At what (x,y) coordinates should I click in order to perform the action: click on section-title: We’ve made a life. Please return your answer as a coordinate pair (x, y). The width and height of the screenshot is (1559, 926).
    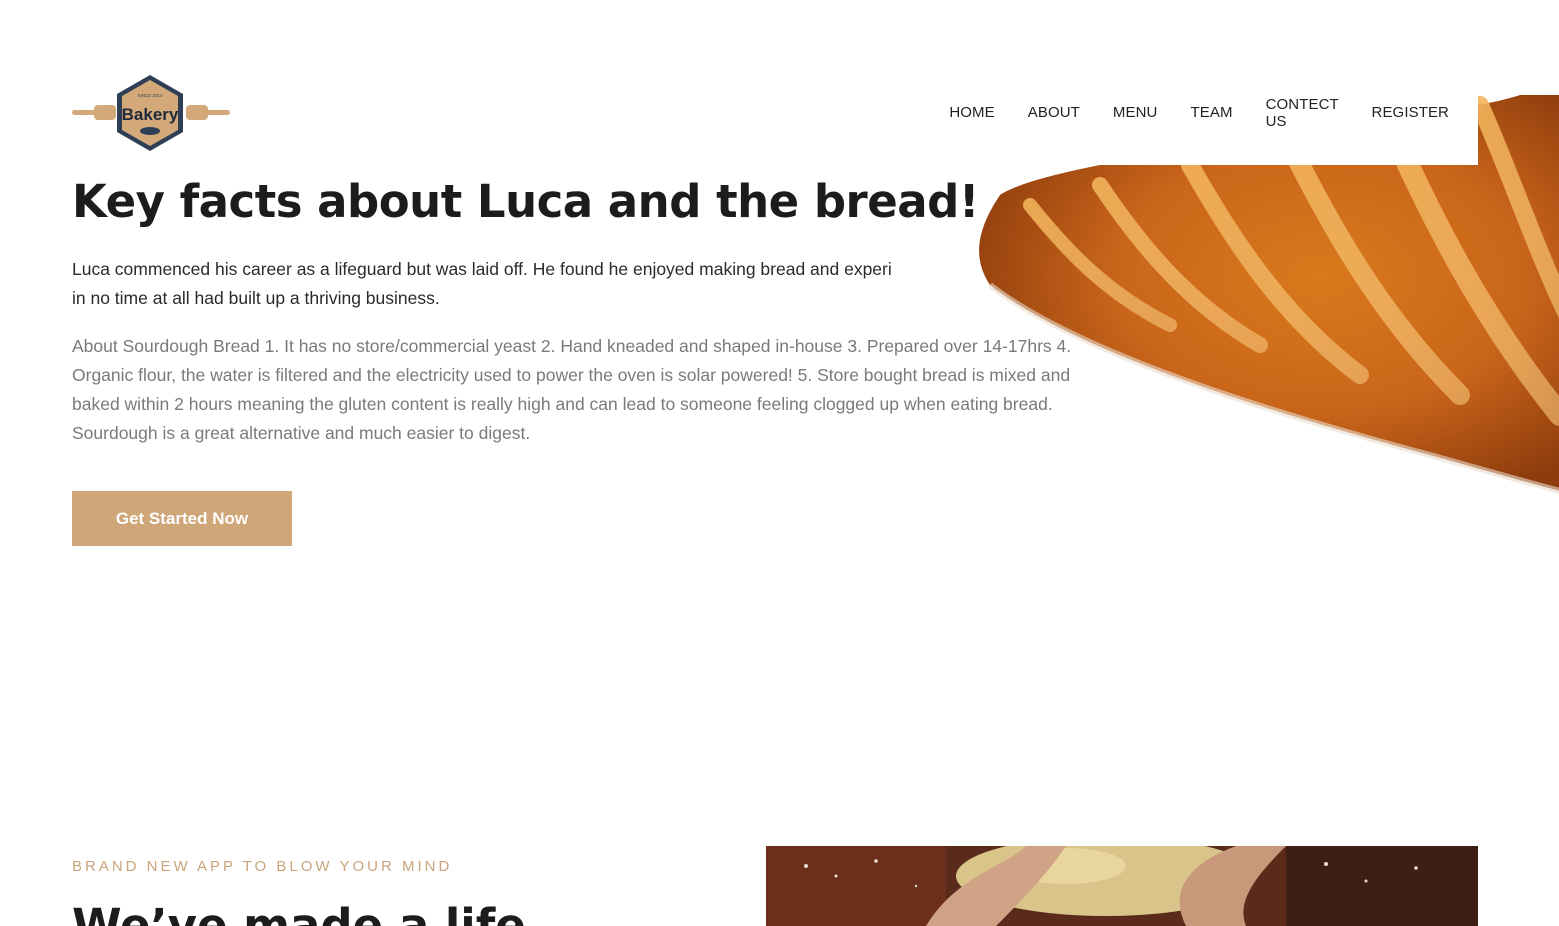
    Looking at the image, I should click on (299, 912).